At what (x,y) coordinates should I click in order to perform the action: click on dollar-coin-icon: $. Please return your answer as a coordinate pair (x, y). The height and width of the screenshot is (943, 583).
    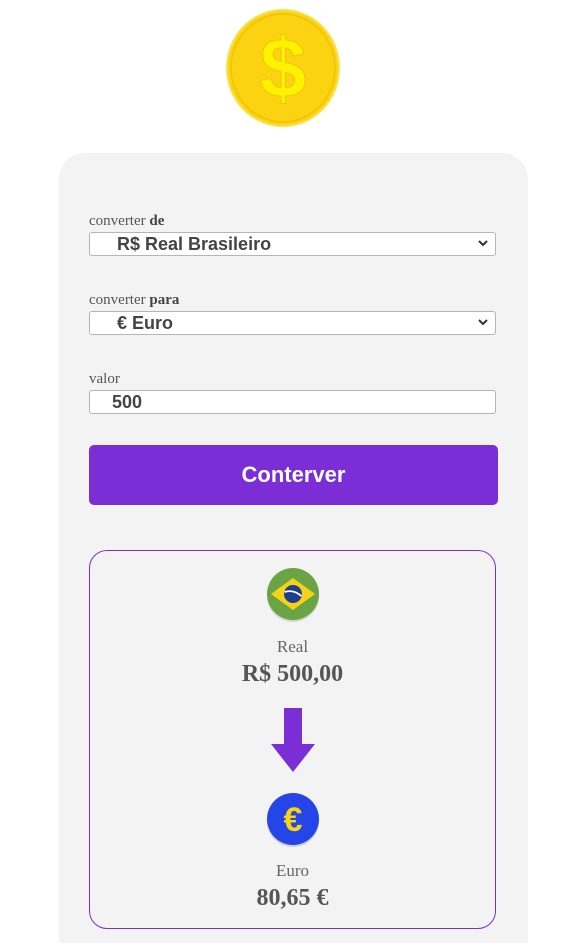
    Looking at the image, I should click on (283, 68).